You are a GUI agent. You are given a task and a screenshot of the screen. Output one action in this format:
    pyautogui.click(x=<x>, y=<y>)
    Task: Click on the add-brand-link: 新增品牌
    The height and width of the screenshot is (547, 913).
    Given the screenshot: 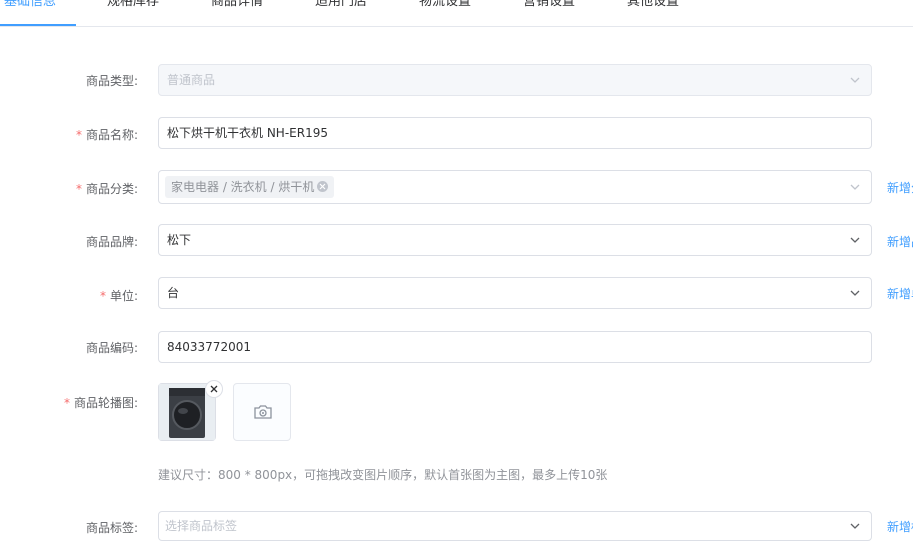 What is the action you would take?
    pyautogui.click(x=900, y=241)
    